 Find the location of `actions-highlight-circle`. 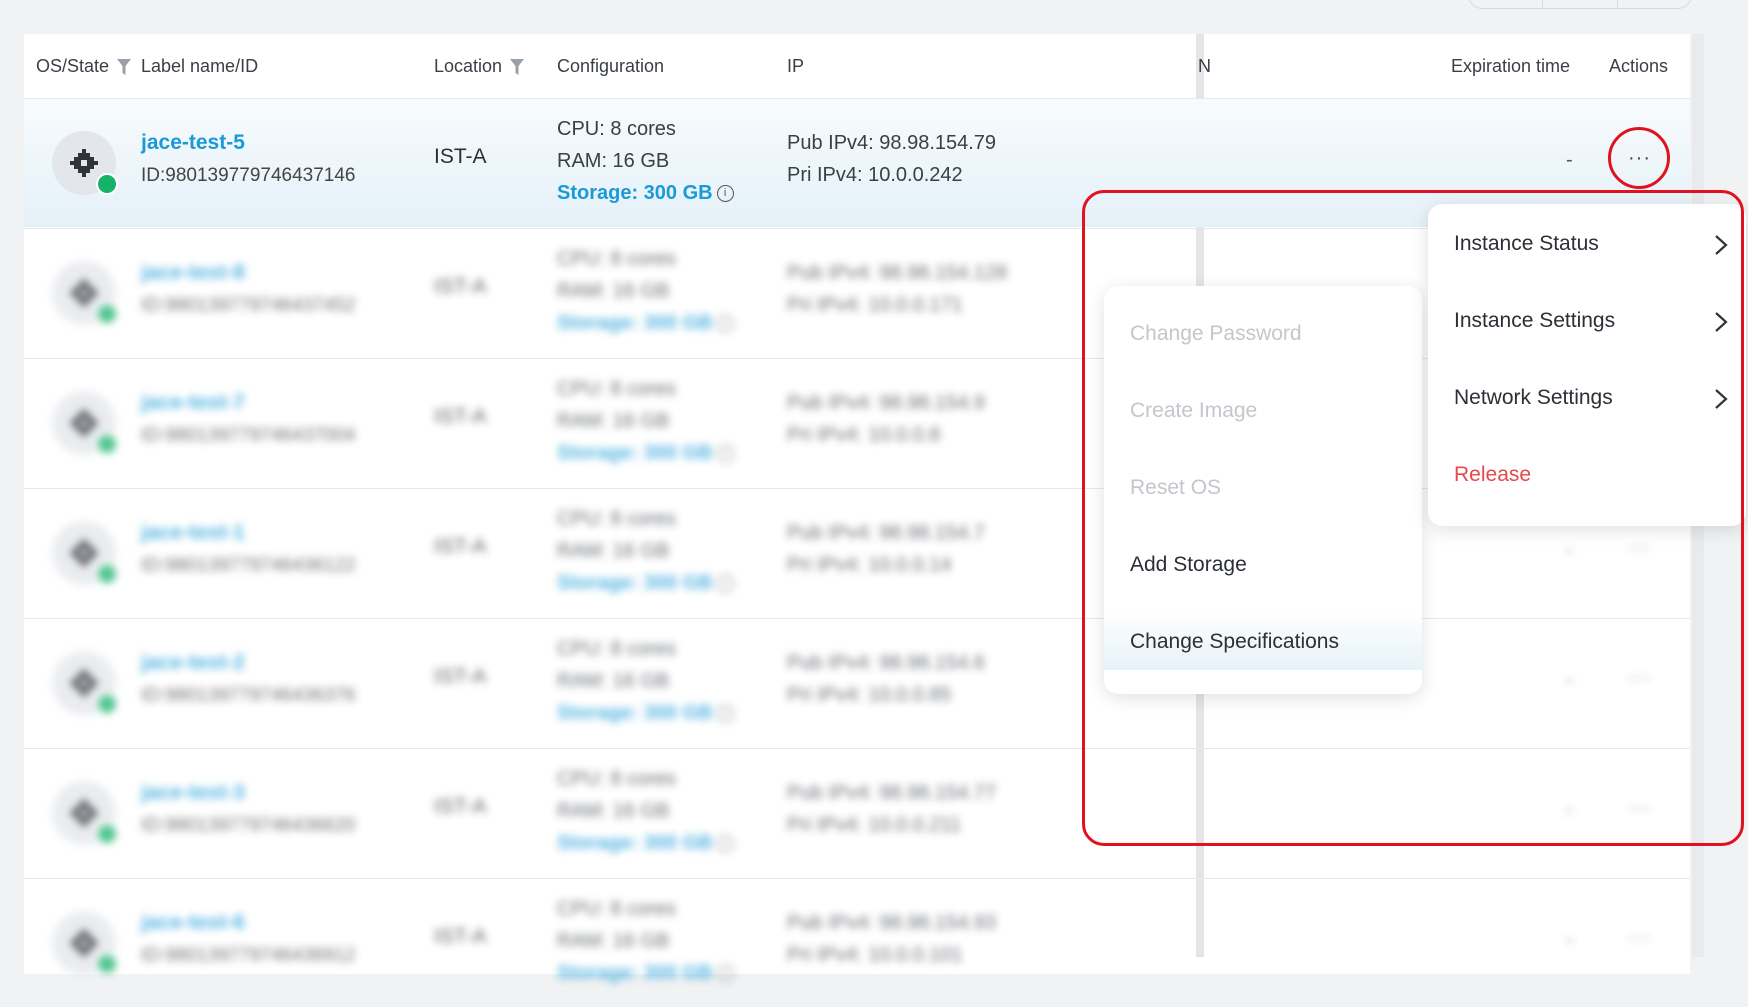

actions-highlight-circle is located at coordinates (1639, 158).